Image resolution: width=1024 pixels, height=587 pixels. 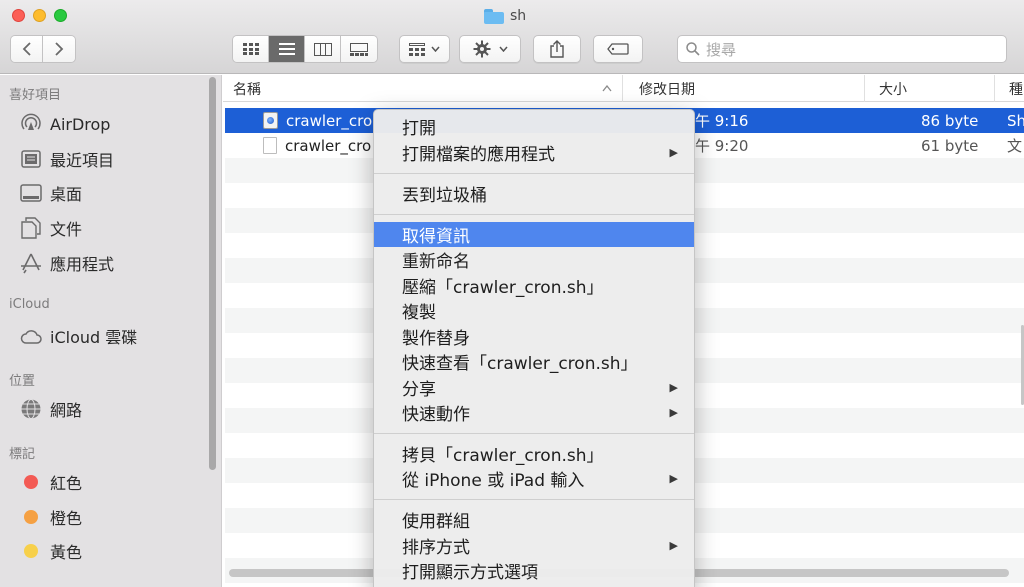 I want to click on sidebar-item-network: 網路, so click(x=51, y=409).